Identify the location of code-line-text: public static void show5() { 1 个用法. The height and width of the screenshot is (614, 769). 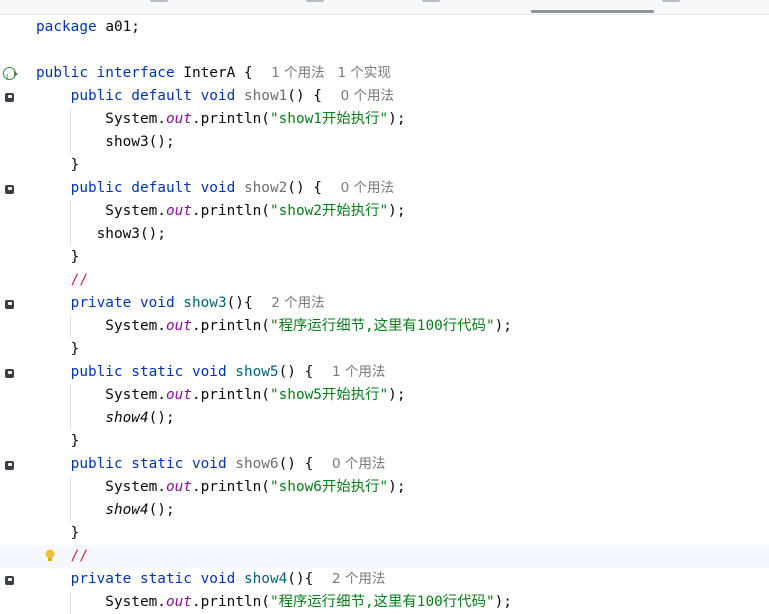
(211, 372).